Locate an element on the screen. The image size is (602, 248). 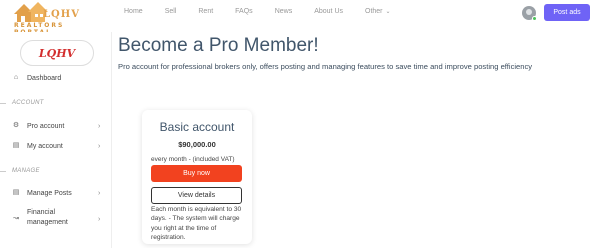
section-manage: MANAGE is located at coordinates (20, 171).